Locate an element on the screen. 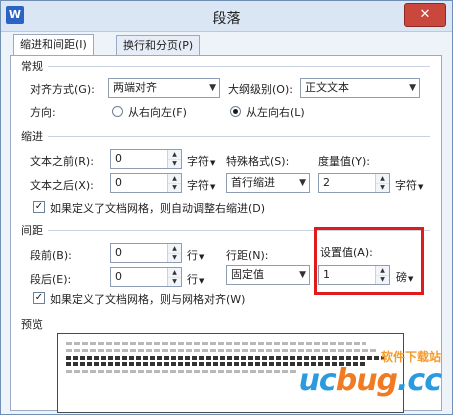  indent-after-input: 0 ▲ ▼ is located at coordinates (146, 183).